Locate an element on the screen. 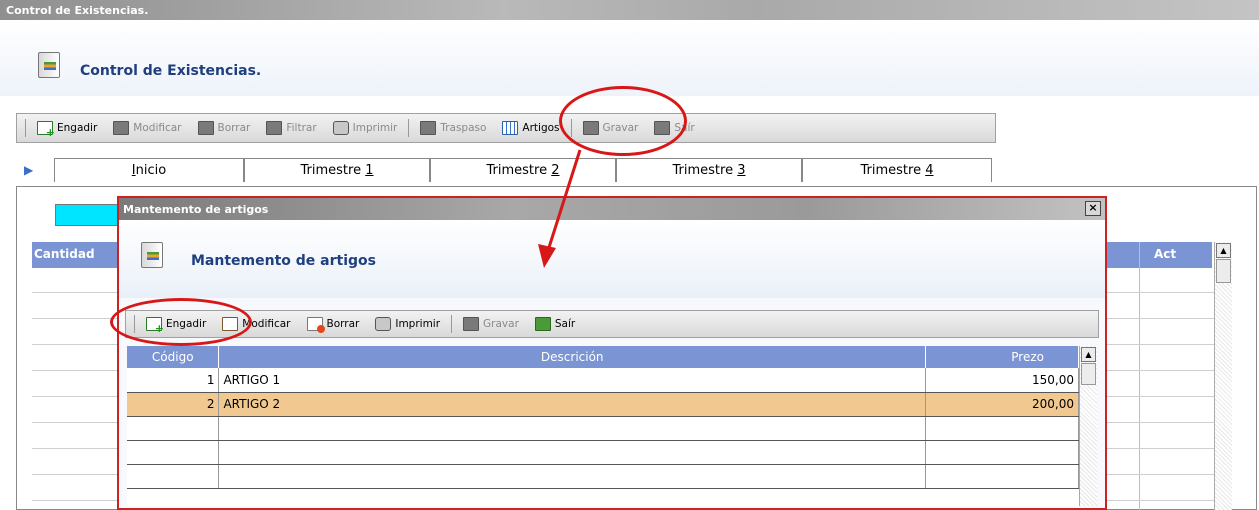  main-grid-divider is located at coordinates (1139, 376).